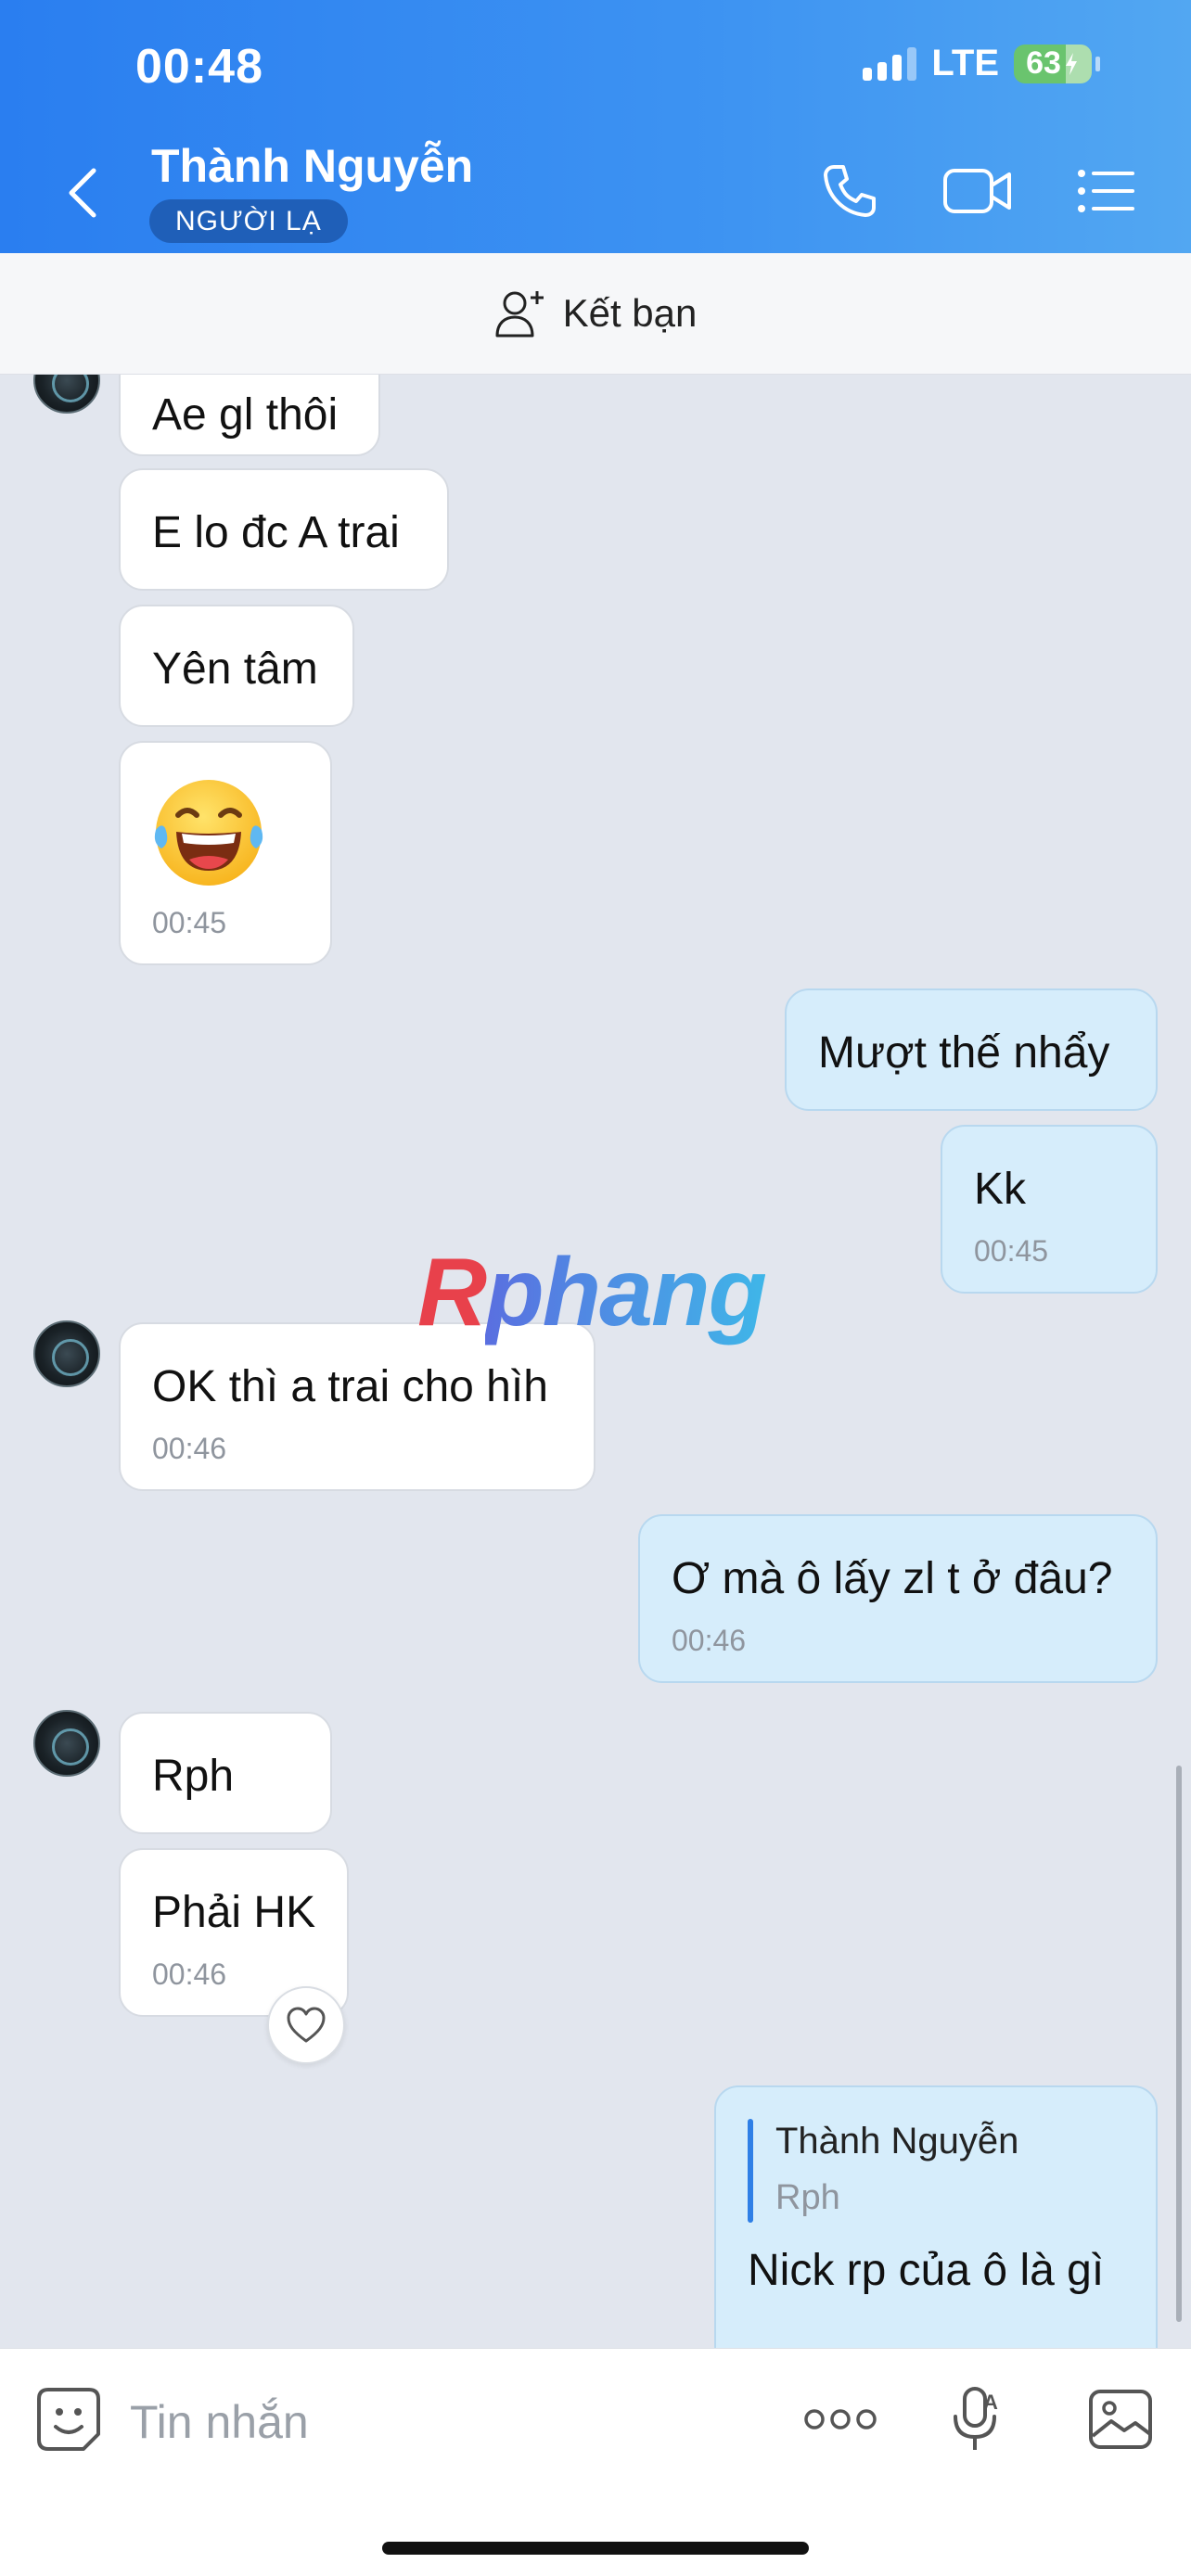  What do you see at coordinates (630, 313) in the screenshot?
I see `add-friend-label: Kết bạn` at bounding box center [630, 313].